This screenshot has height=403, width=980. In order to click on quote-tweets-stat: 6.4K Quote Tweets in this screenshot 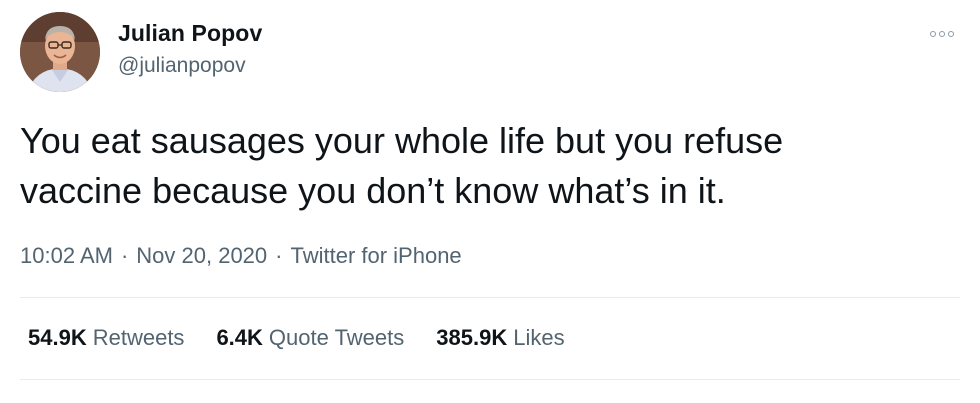, I will do `click(310, 338)`.